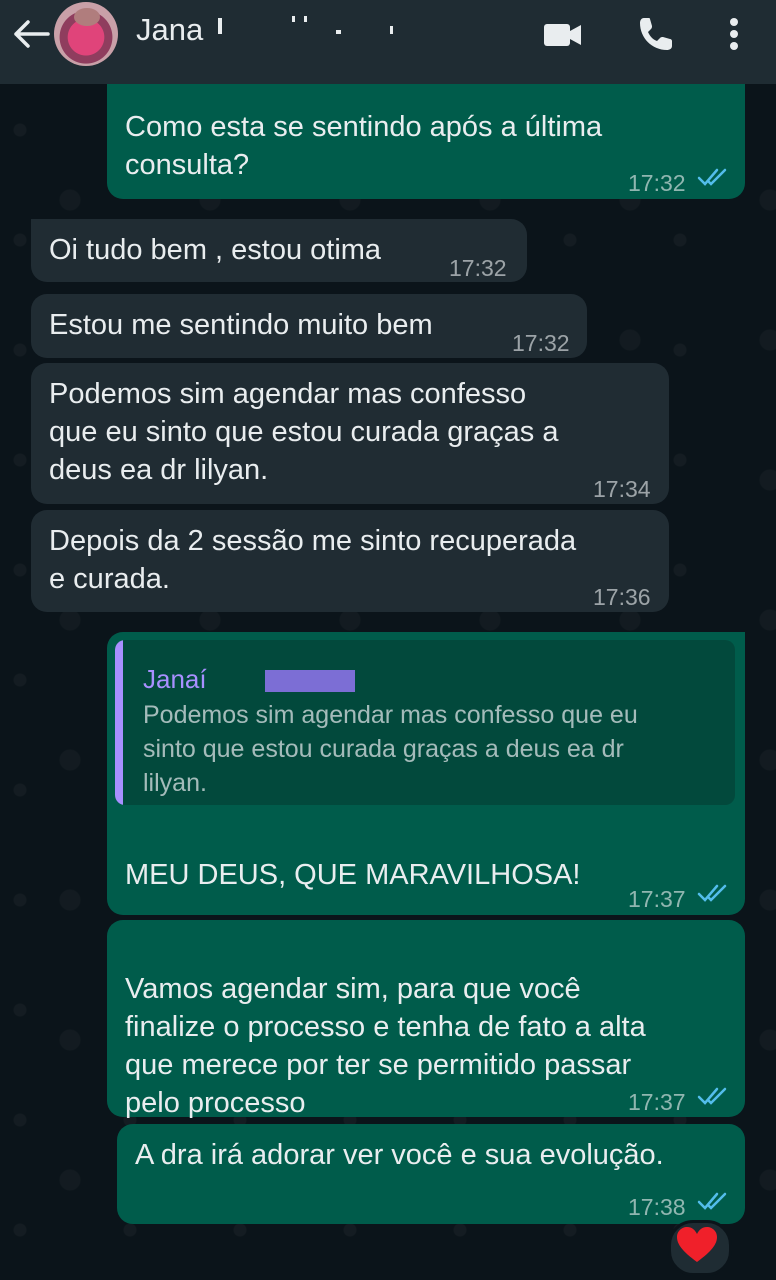 This screenshot has height=1280, width=776. What do you see at coordinates (241, 325) in the screenshot?
I see `message-text: Estou me sentindo muito bem` at bounding box center [241, 325].